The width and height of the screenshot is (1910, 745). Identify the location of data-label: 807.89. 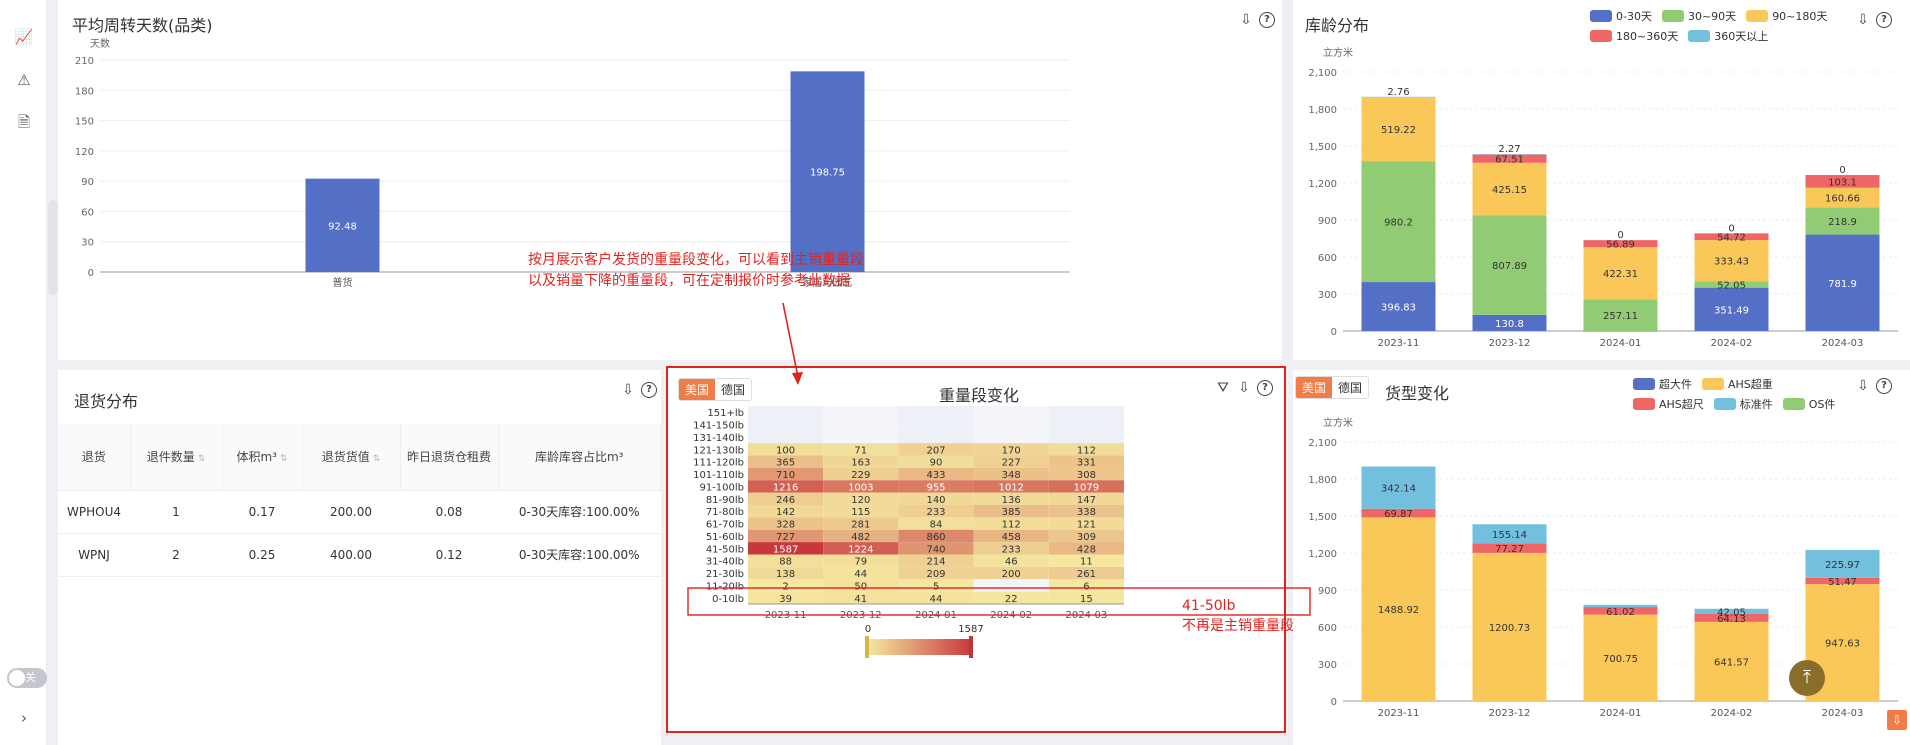
(1509, 266).